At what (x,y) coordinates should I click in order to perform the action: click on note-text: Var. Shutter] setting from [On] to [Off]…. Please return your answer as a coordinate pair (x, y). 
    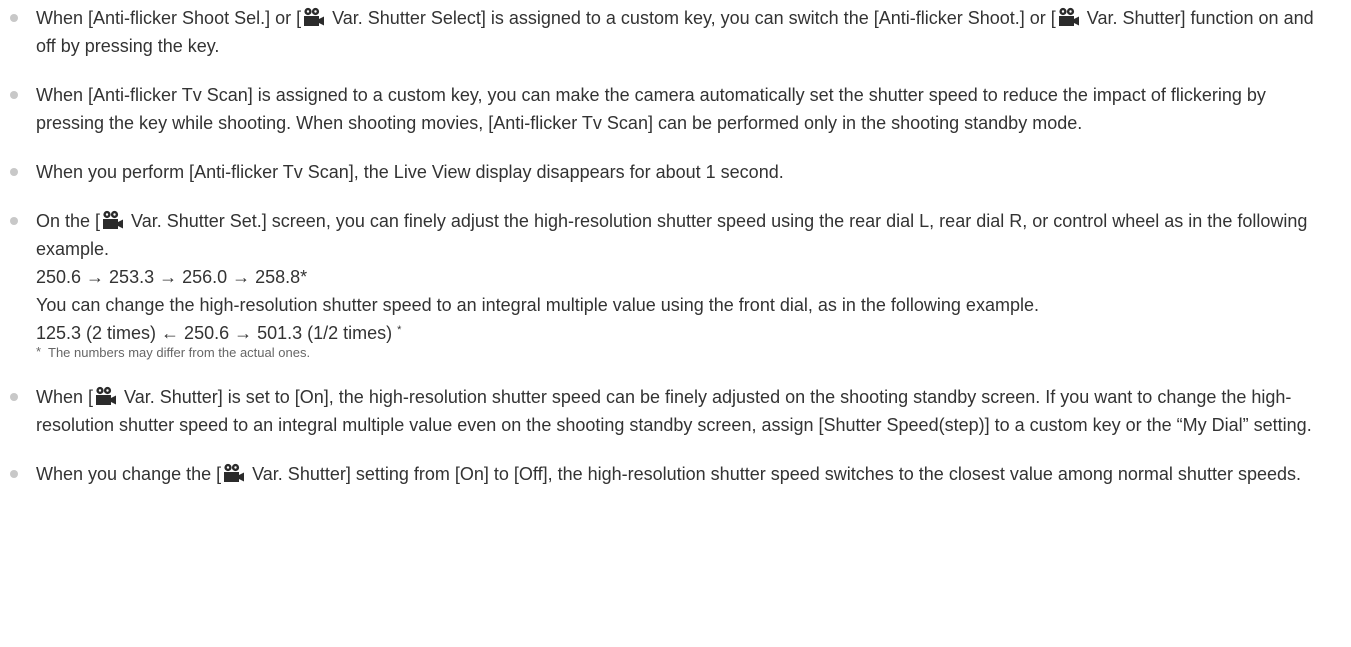
    Looking at the image, I should click on (774, 474).